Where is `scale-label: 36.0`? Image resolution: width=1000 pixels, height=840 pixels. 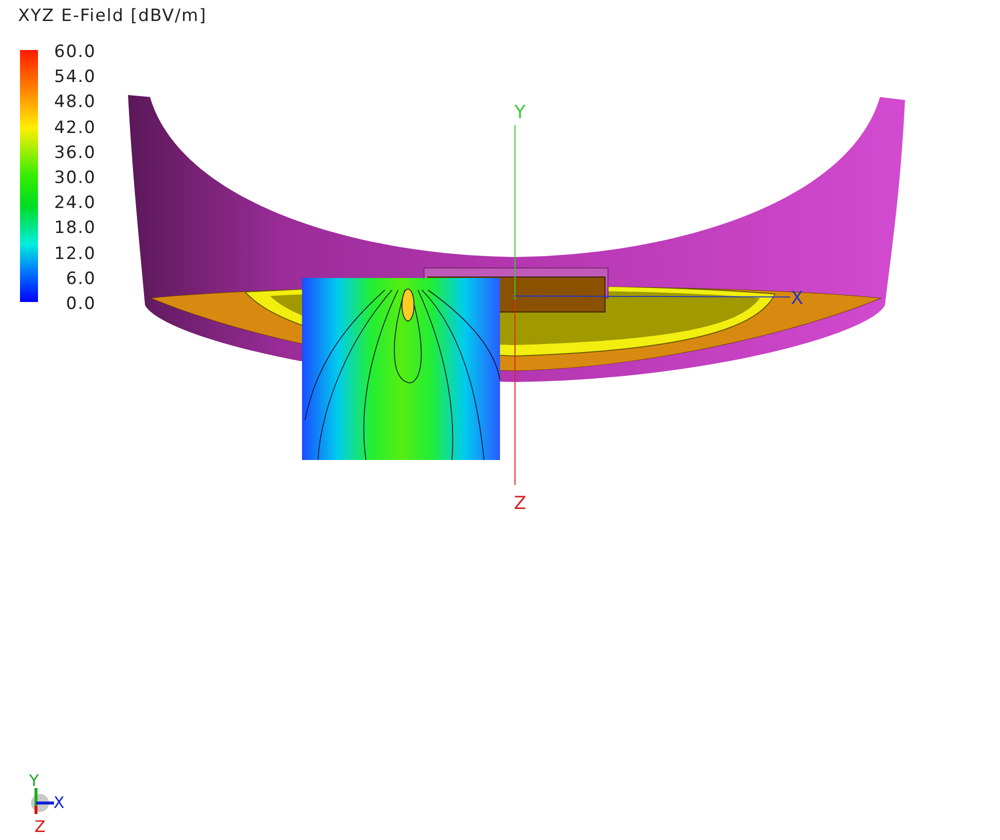
scale-label: 36.0 is located at coordinates (74, 152).